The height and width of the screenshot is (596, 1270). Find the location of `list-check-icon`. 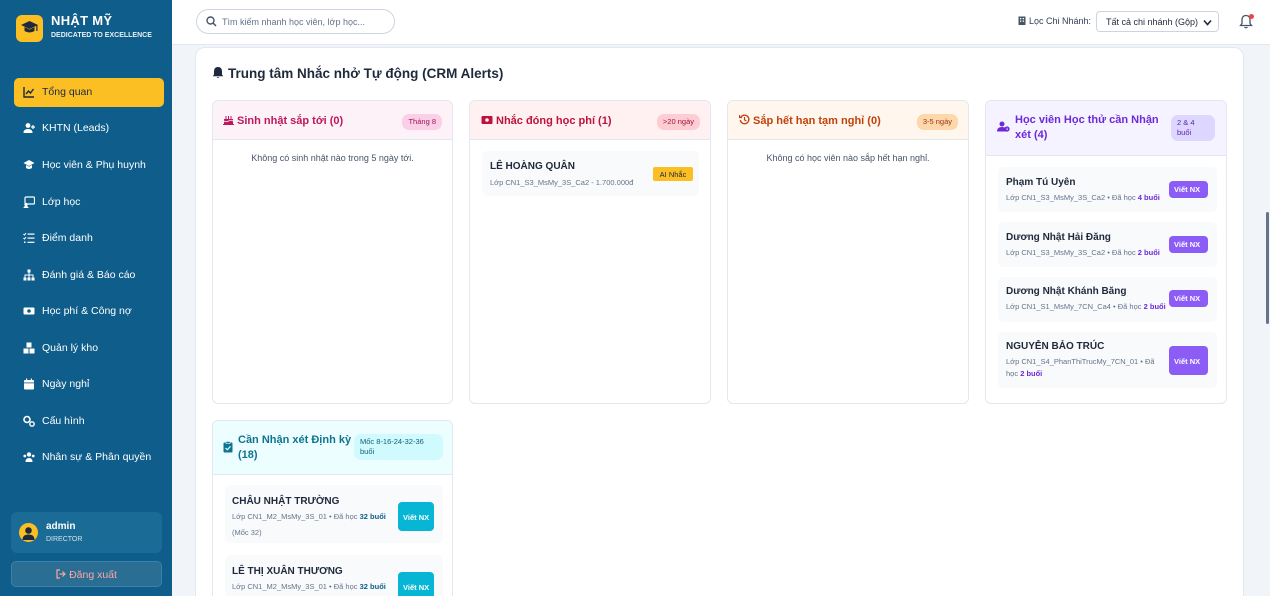

list-check-icon is located at coordinates (29, 237).